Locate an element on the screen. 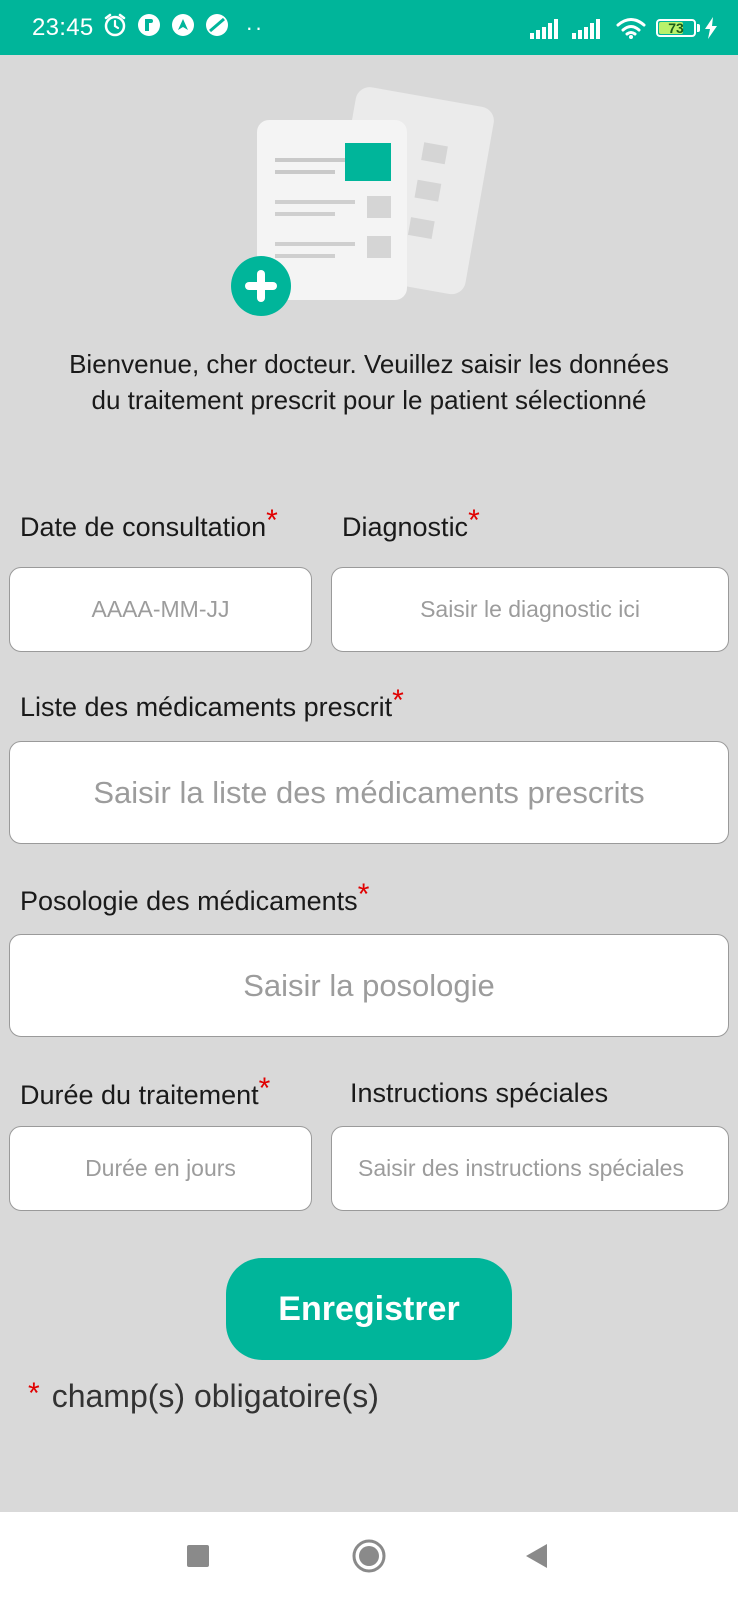 The height and width of the screenshot is (1600, 738). wifi-icon is located at coordinates (631, 28).